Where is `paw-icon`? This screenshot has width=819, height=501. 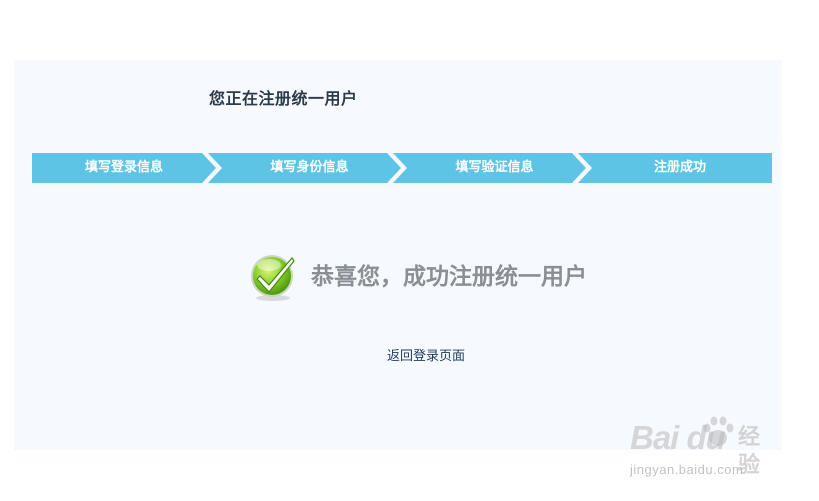
paw-icon is located at coordinates (718, 431).